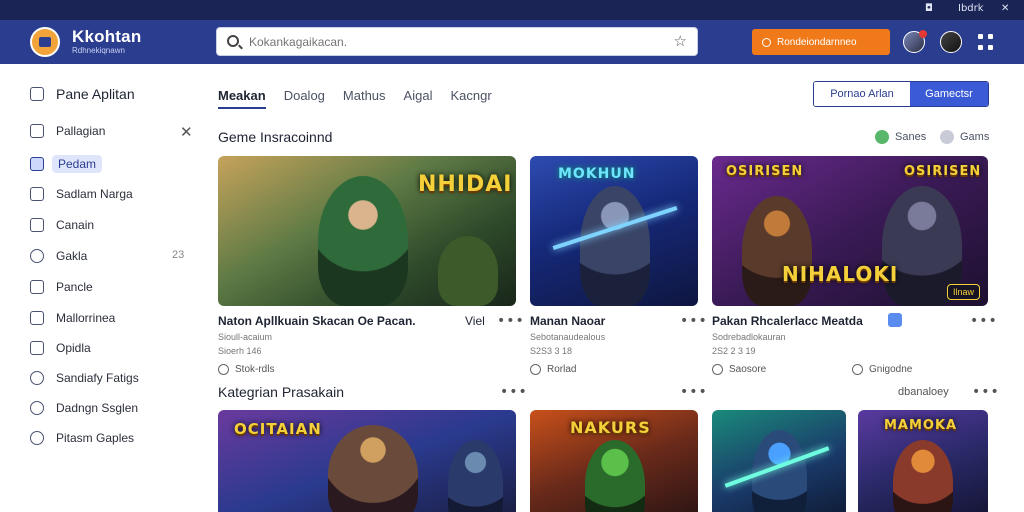 Image resolution: width=1024 pixels, height=512 pixels. Describe the element at coordinates (749, 337) in the screenshot. I see `card-meta: Sodrebadlokauran` at that location.